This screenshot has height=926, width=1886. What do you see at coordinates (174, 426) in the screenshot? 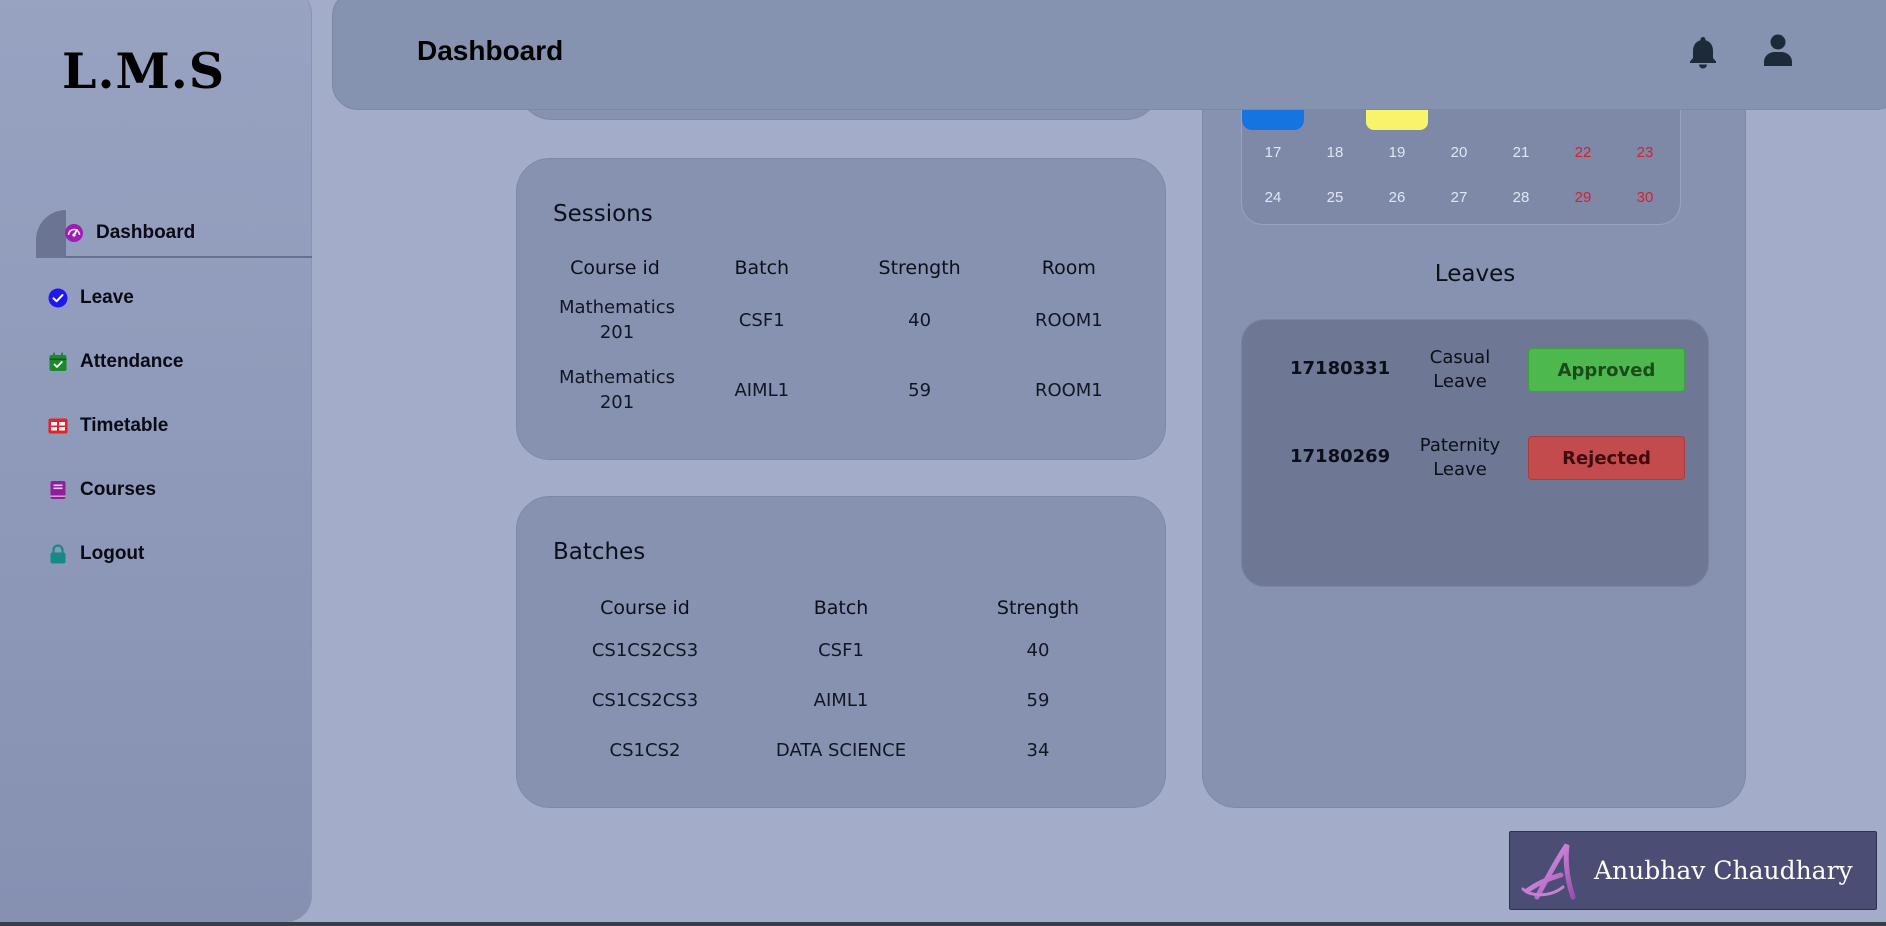
I see `sidebar-item-timetable: Timetable` at bounding box center [174, 426].